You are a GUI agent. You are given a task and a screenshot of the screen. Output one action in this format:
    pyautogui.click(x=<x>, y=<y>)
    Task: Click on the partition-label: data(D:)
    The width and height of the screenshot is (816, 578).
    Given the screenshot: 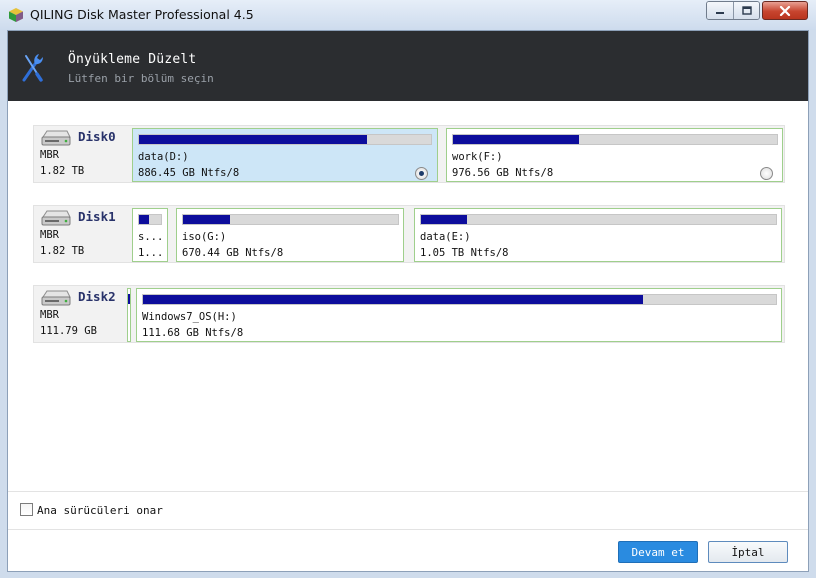 What is the action you would take?
    pyautogui.click(x=163, y=157)
    